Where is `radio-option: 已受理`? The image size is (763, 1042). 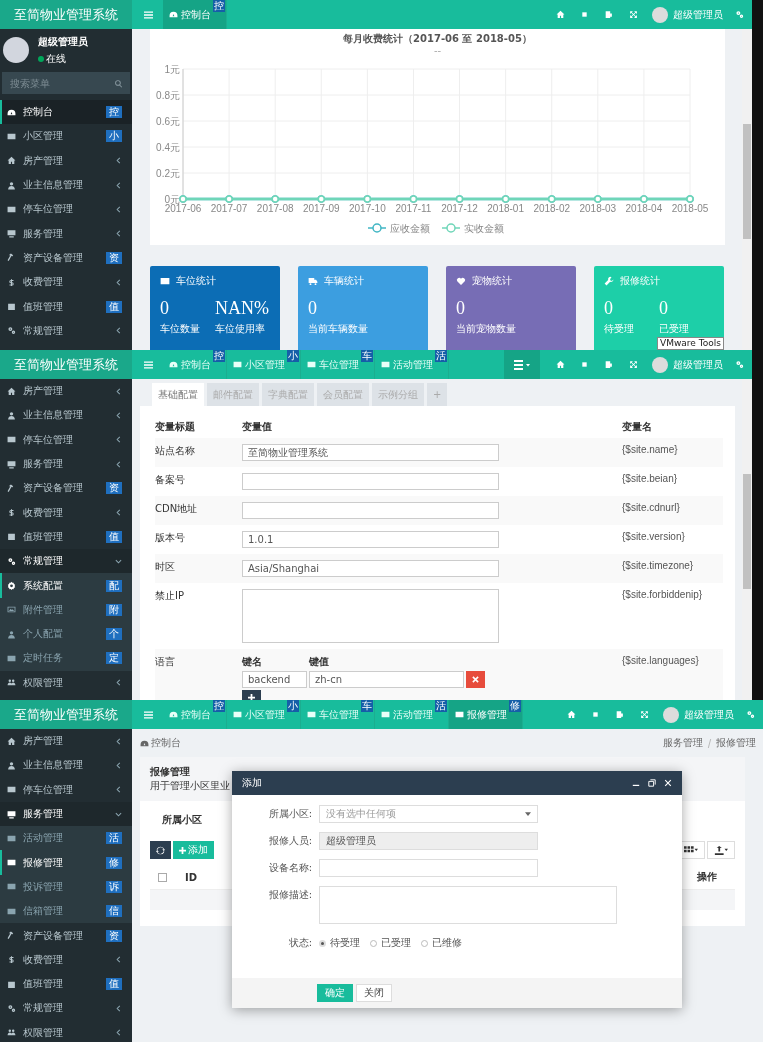
radio-option: 已受理 is located at coordinates (390, 943).